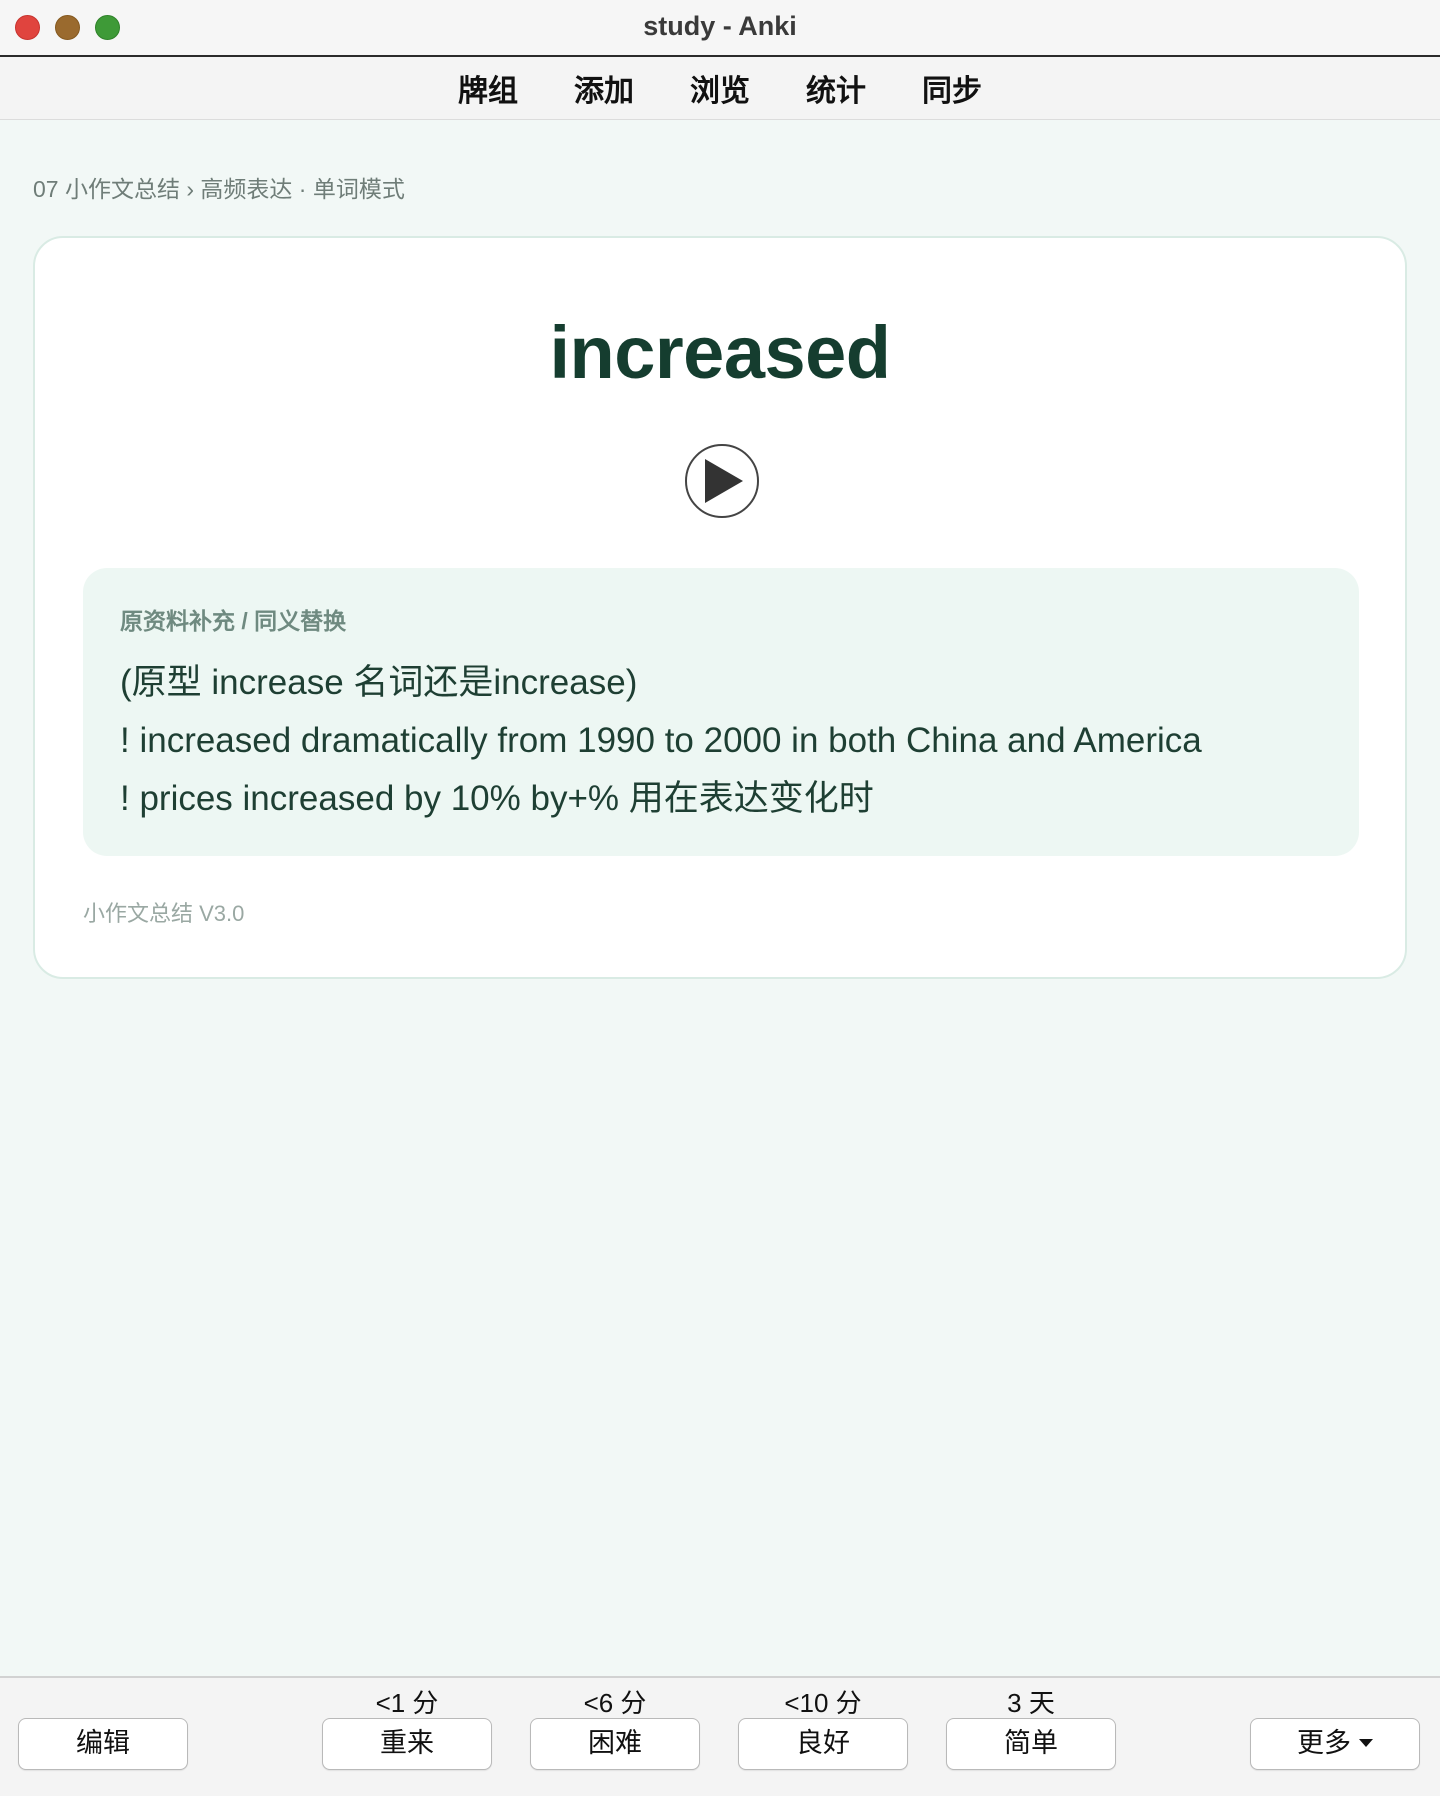 The height and width of the screenshot is (1796, 1440). Describe the element at coordinates (1324, 1743) in the screenshot. I see `more-label: 更多` at that location.